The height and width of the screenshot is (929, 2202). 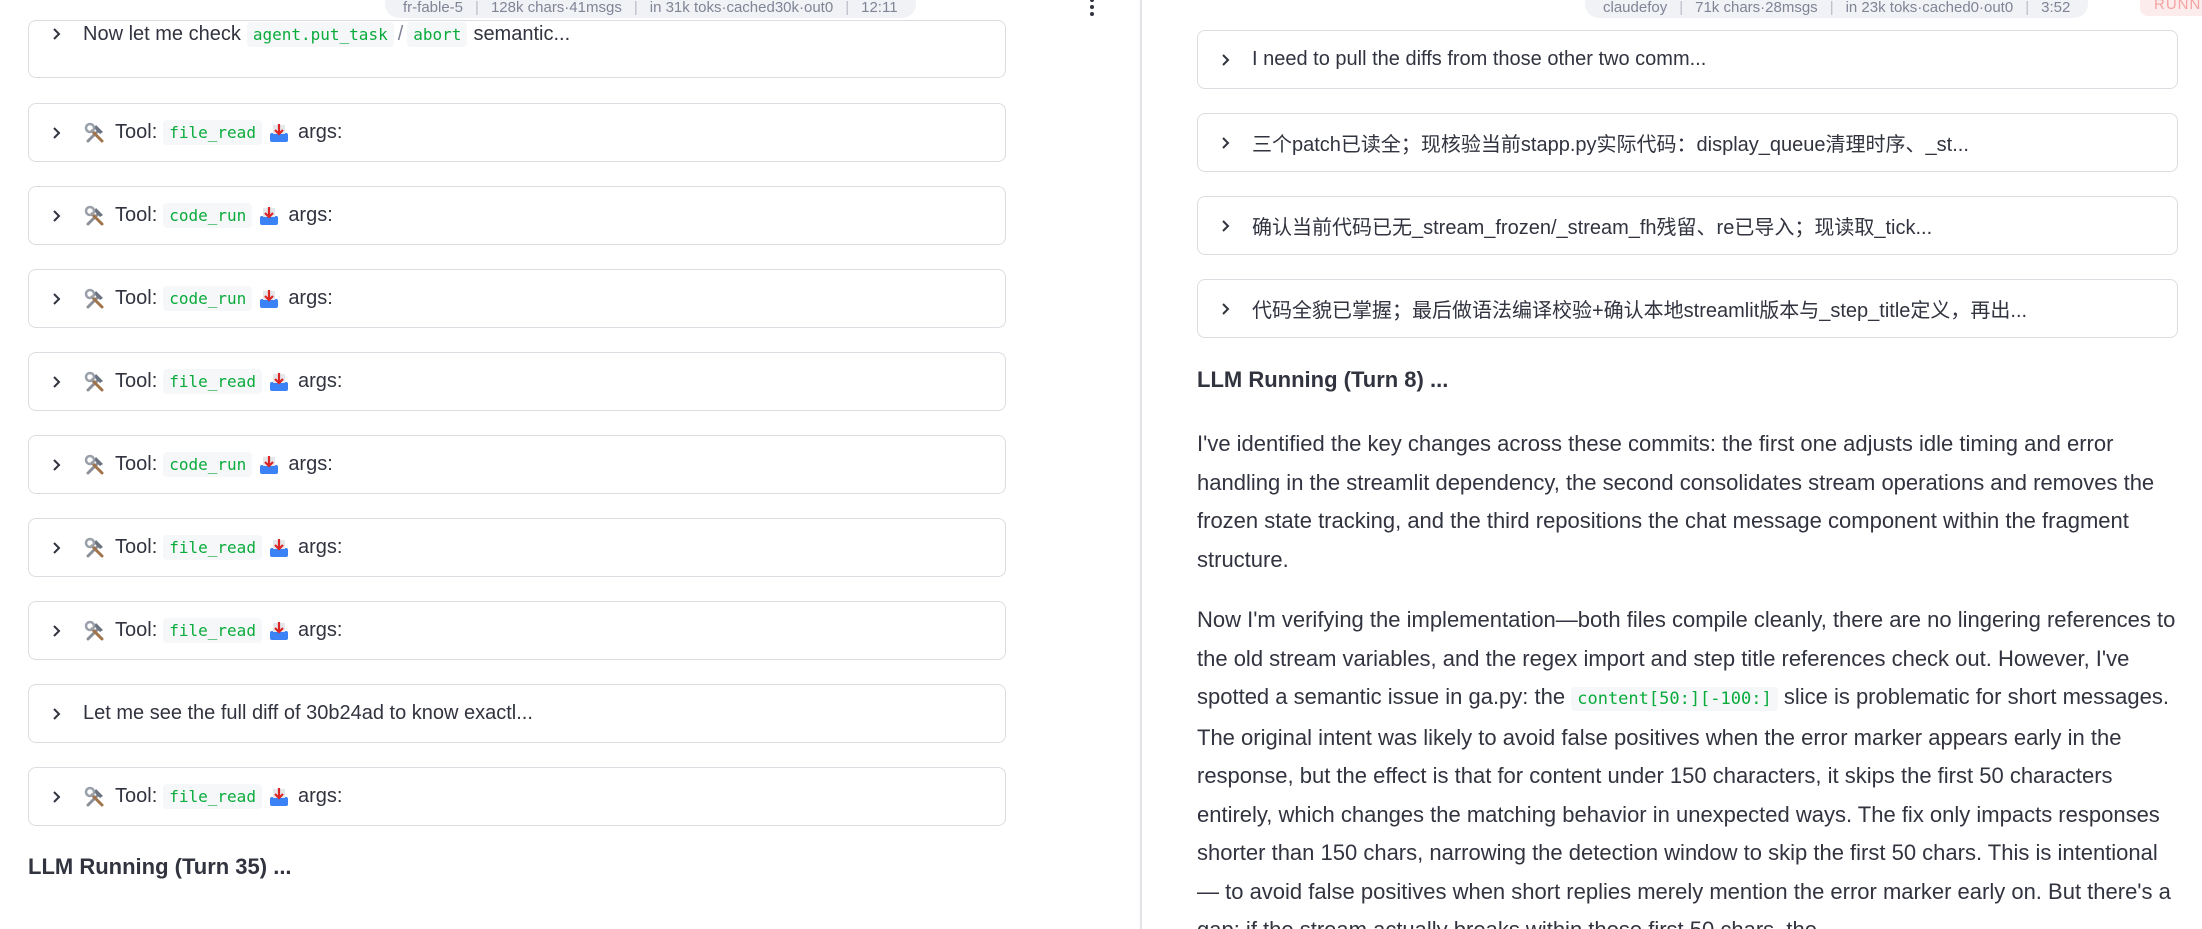 I want to click on elapsed-time: 12:11, so click(x=879, y=8).